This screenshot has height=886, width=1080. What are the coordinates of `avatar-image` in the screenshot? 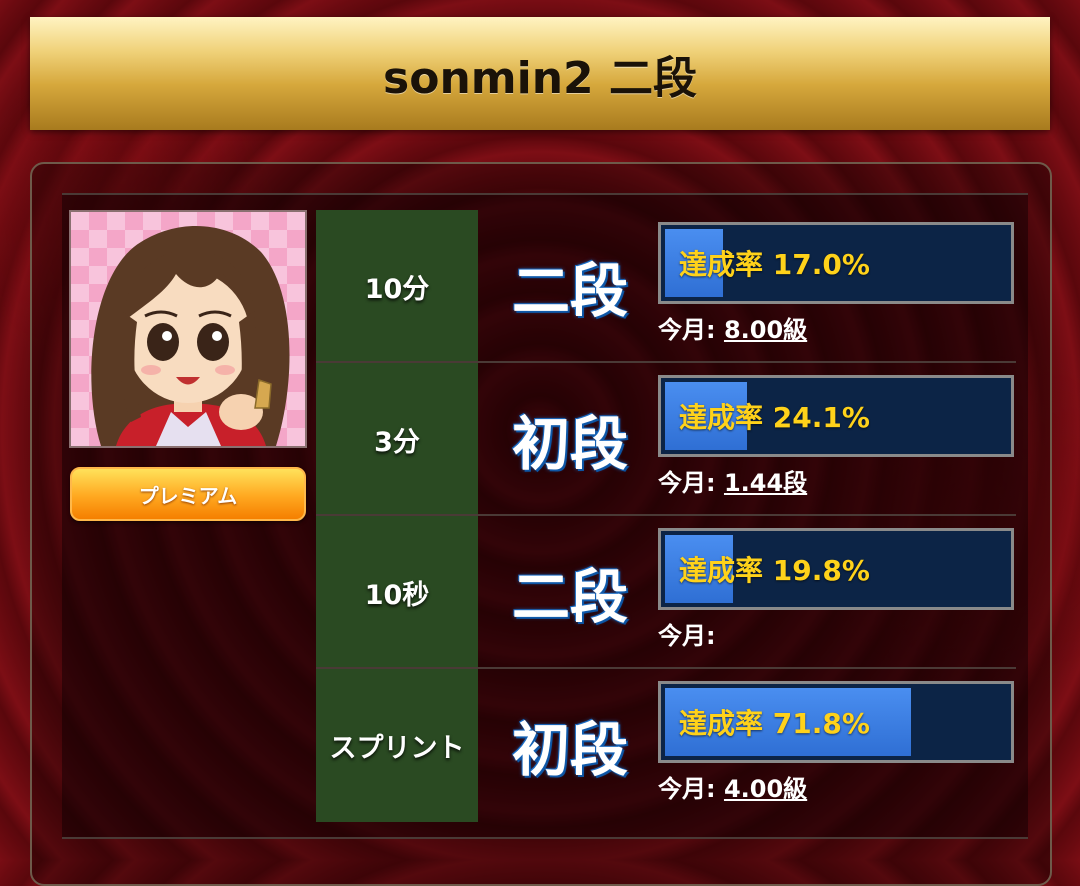 It's located at (190, 335).